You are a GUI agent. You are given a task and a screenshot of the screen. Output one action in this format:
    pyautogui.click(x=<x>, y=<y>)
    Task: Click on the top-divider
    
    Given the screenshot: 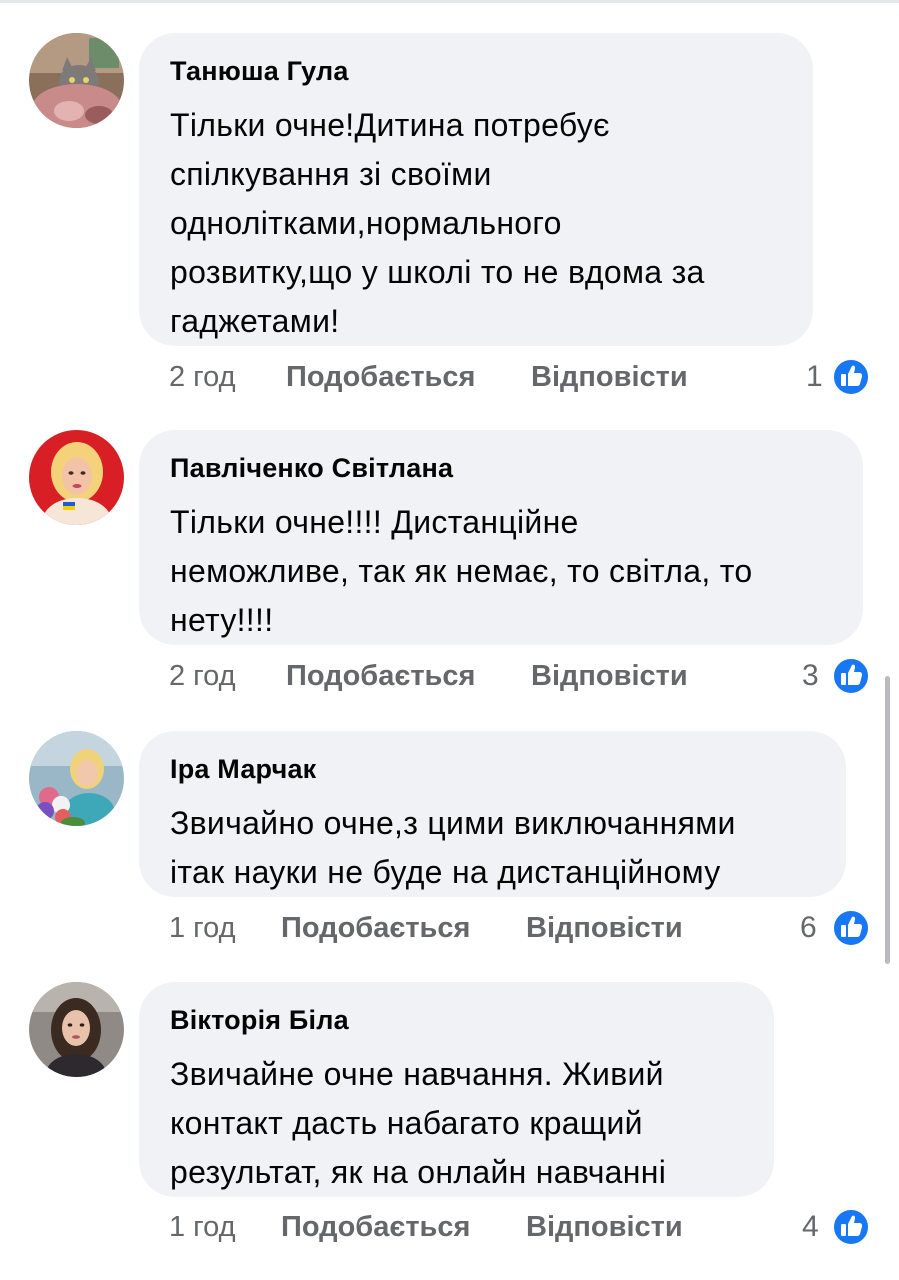 What is the action you would take?
    pyautogui.click(x=449, y=1)
    